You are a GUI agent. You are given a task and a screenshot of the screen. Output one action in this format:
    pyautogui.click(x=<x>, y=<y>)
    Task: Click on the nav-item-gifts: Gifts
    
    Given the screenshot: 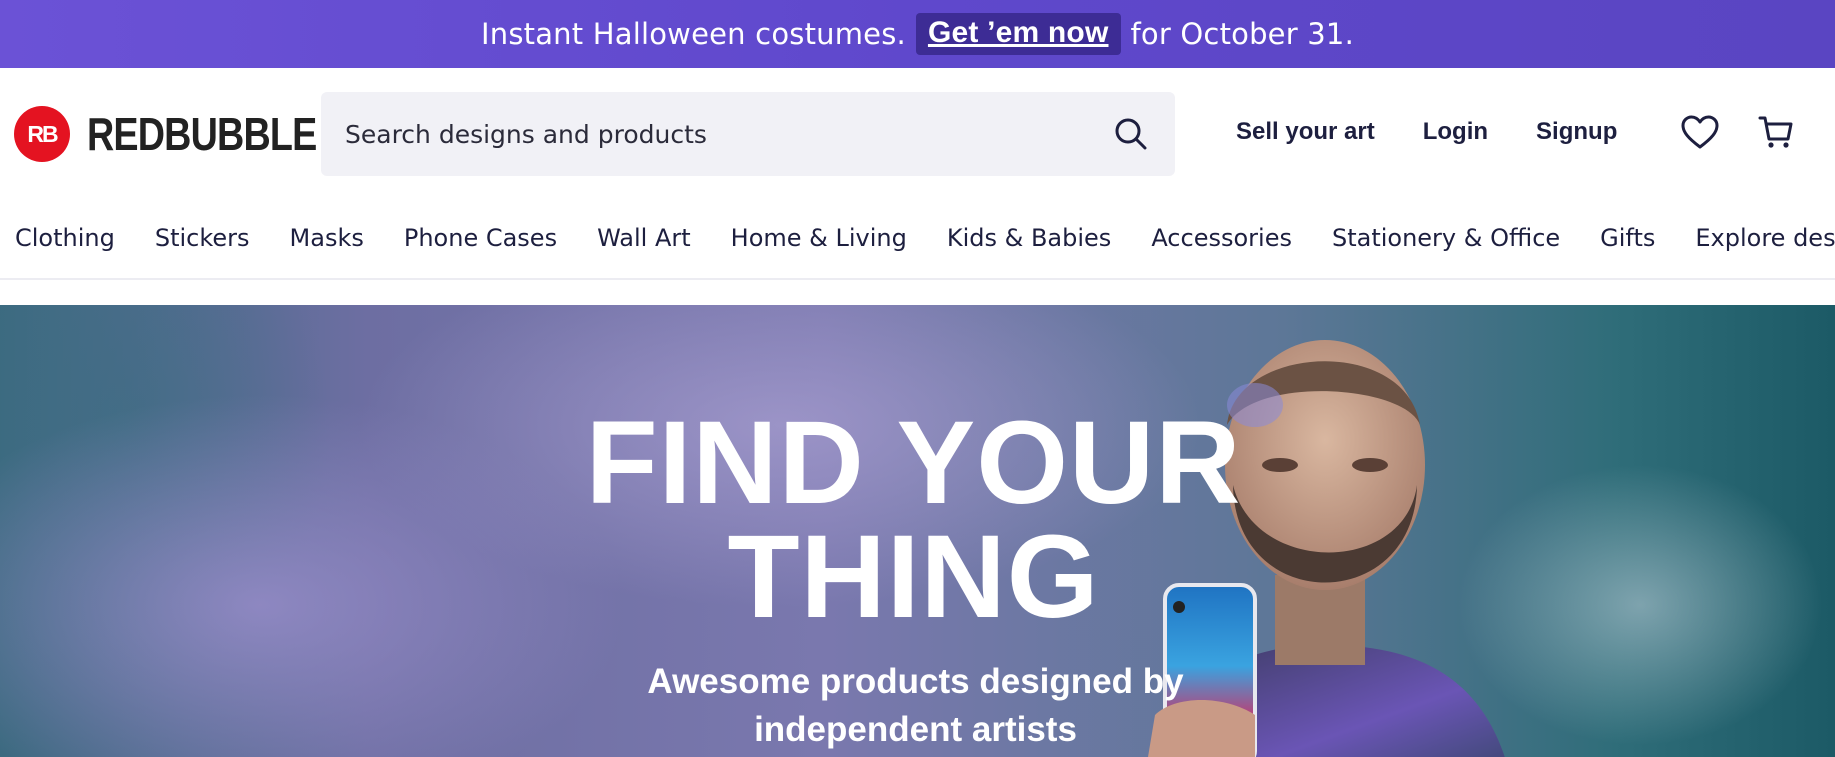 What is the action you would take?
    pyautogui.click(x=1627, y=238)
    